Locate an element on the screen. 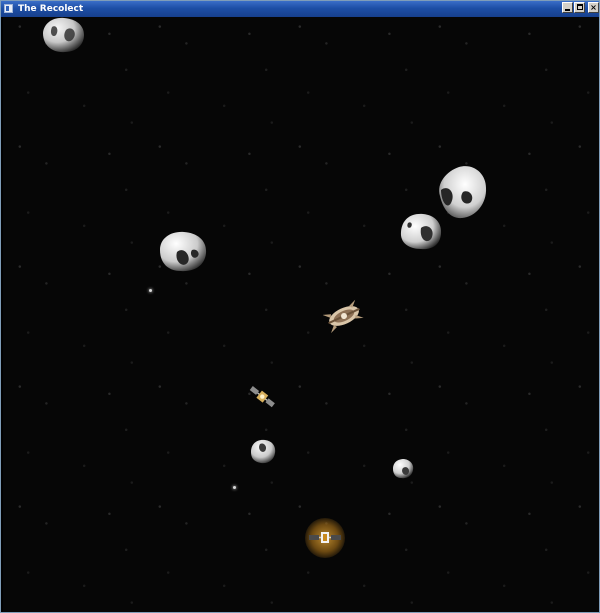 This screenshot has width=600, height=613. maximize-button is located at coordinates (579, 7).